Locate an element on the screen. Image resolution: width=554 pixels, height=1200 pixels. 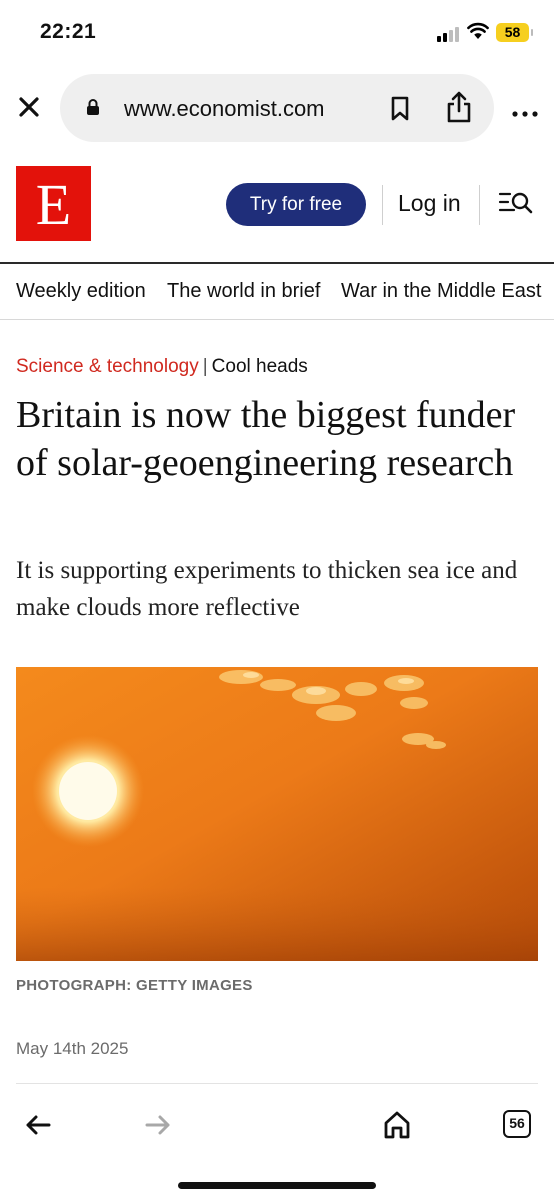
publication-date: May 14th 2025 is located at coordinates (72, 1048).